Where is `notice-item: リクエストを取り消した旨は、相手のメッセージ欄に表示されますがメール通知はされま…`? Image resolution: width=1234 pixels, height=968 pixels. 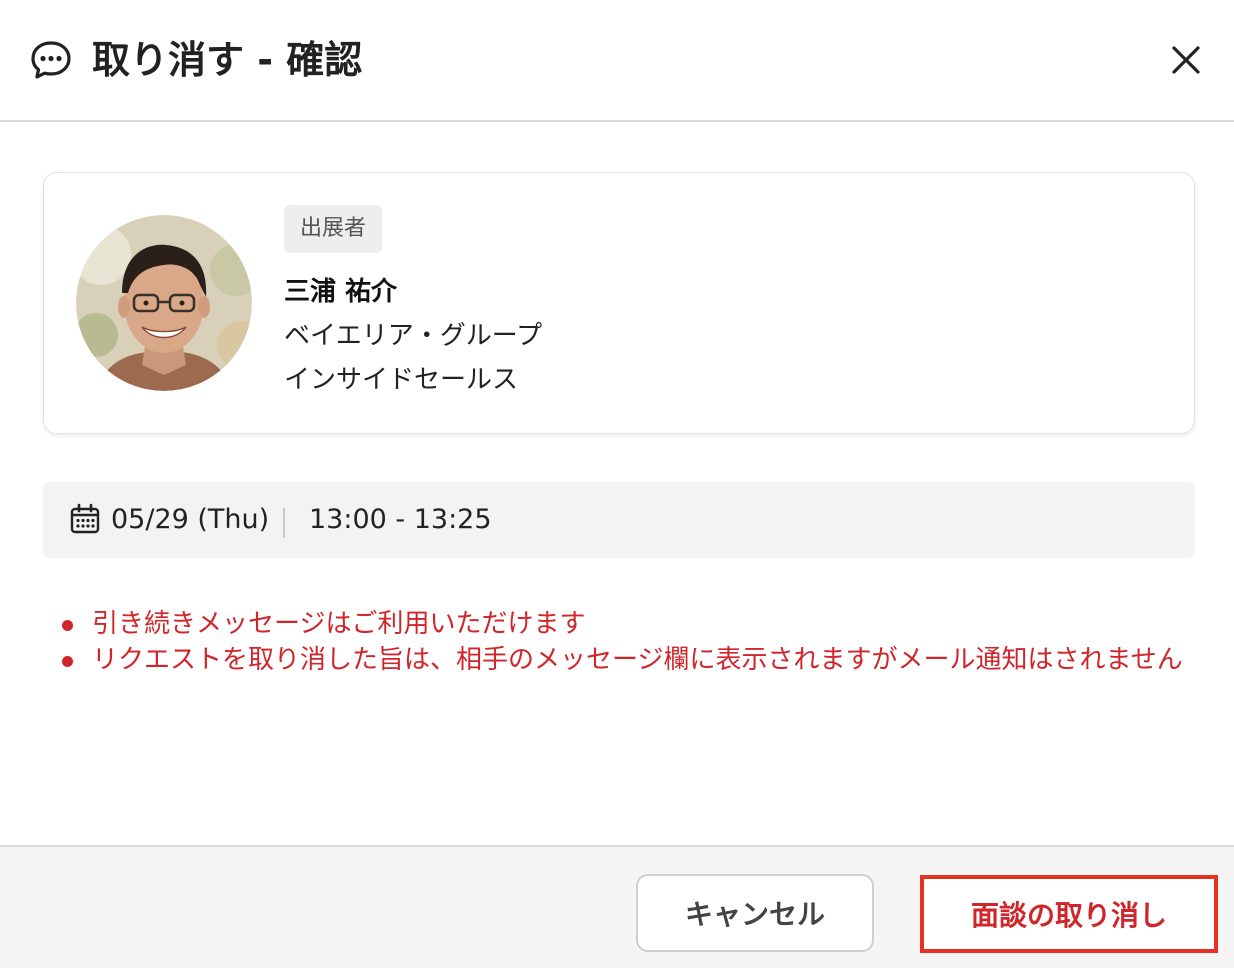 notice-item: リクエストを取り消した旨は、相手のメッセージ欄に表示されますがメール通知はされま… is located at coordinates (628, 660).